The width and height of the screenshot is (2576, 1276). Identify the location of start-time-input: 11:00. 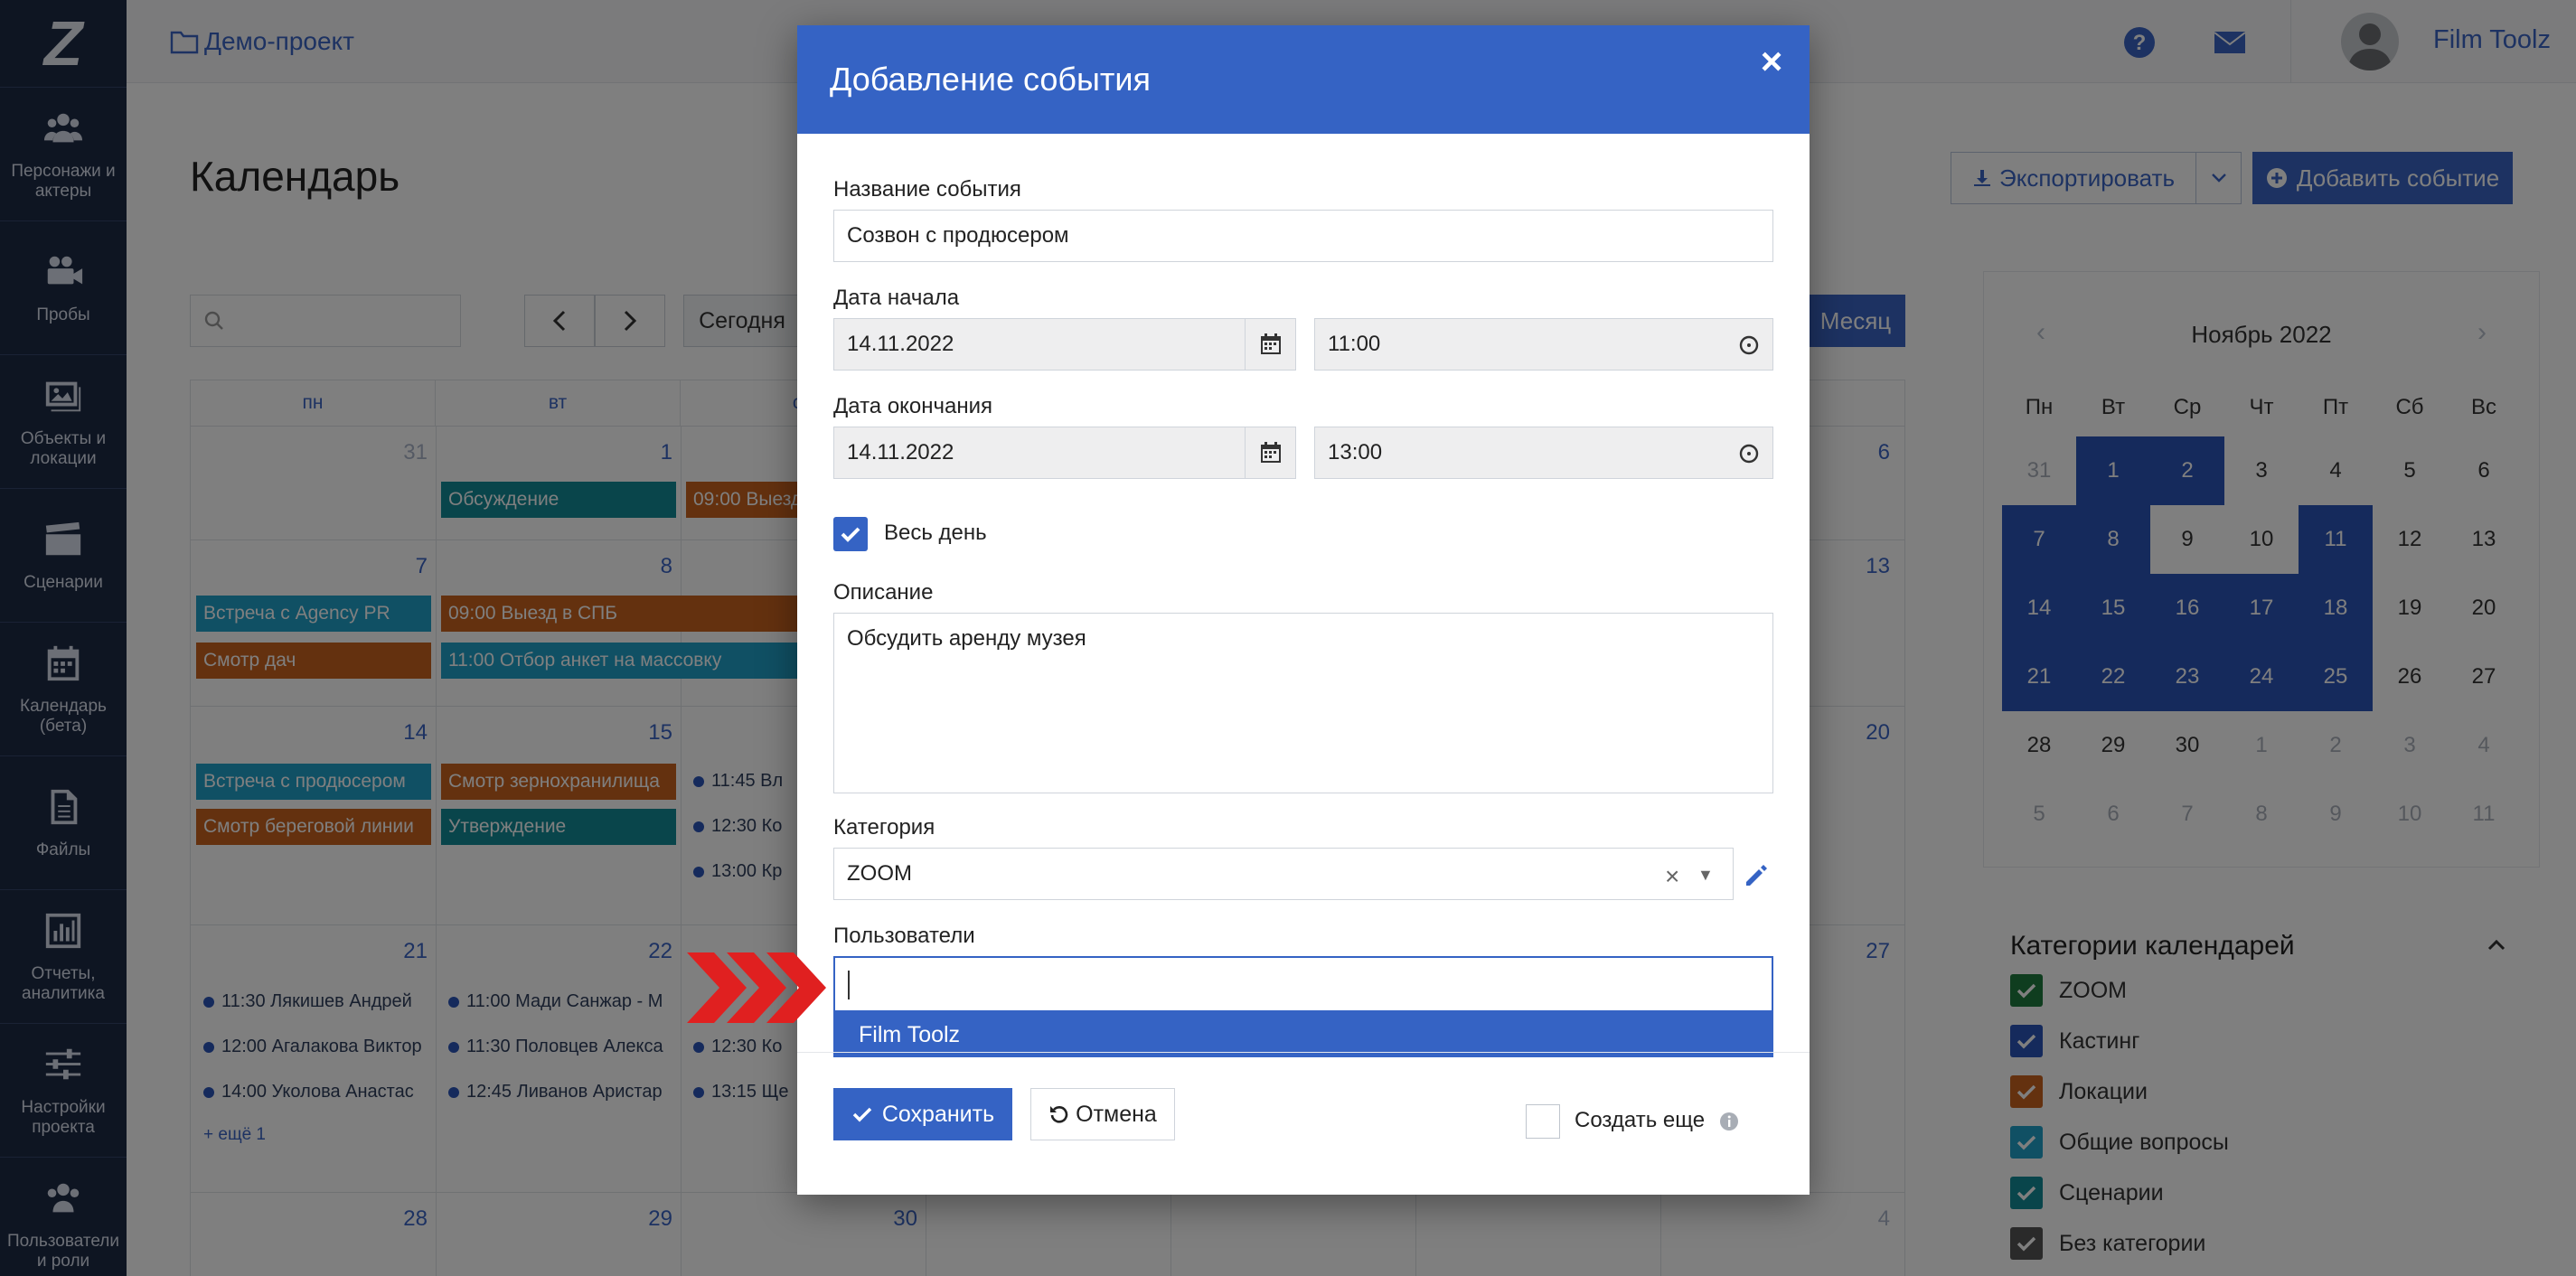
(1544, 344).